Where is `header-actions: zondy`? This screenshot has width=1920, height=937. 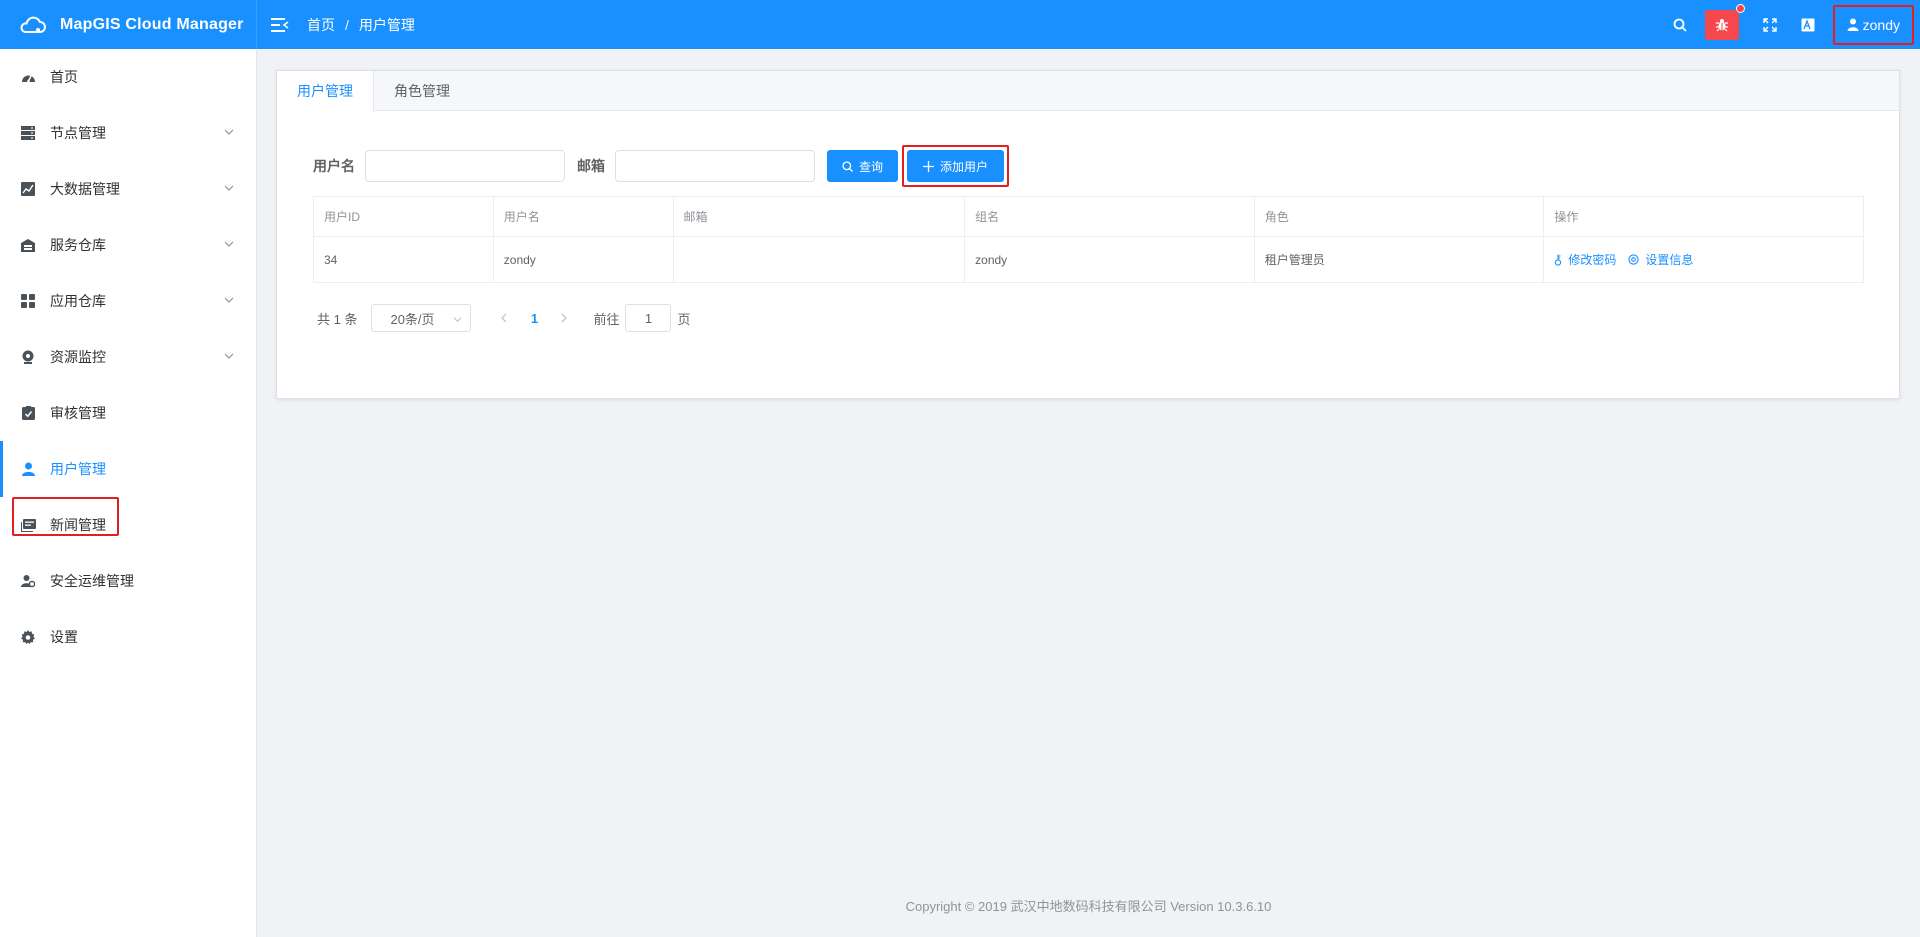
header-actions: zondy is located at coordinates (1790, 24).